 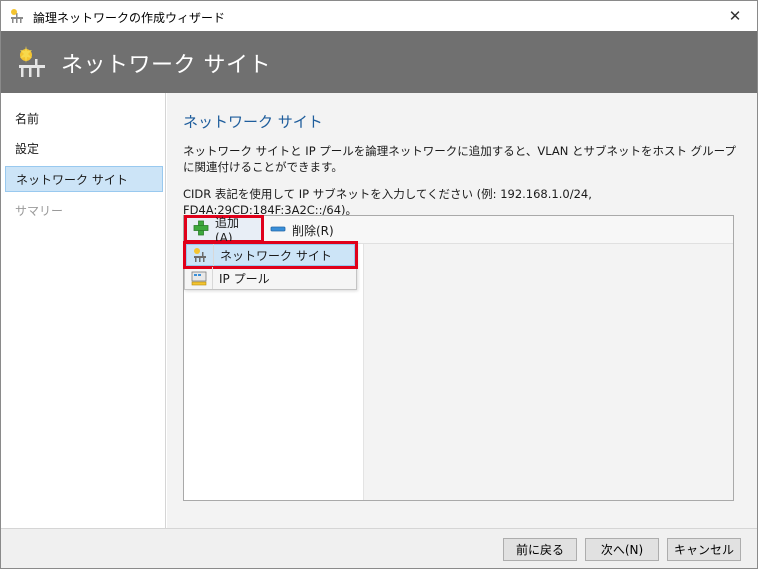 I want to click on remove-button-label: 削除(R), so click(x=313, y=230).